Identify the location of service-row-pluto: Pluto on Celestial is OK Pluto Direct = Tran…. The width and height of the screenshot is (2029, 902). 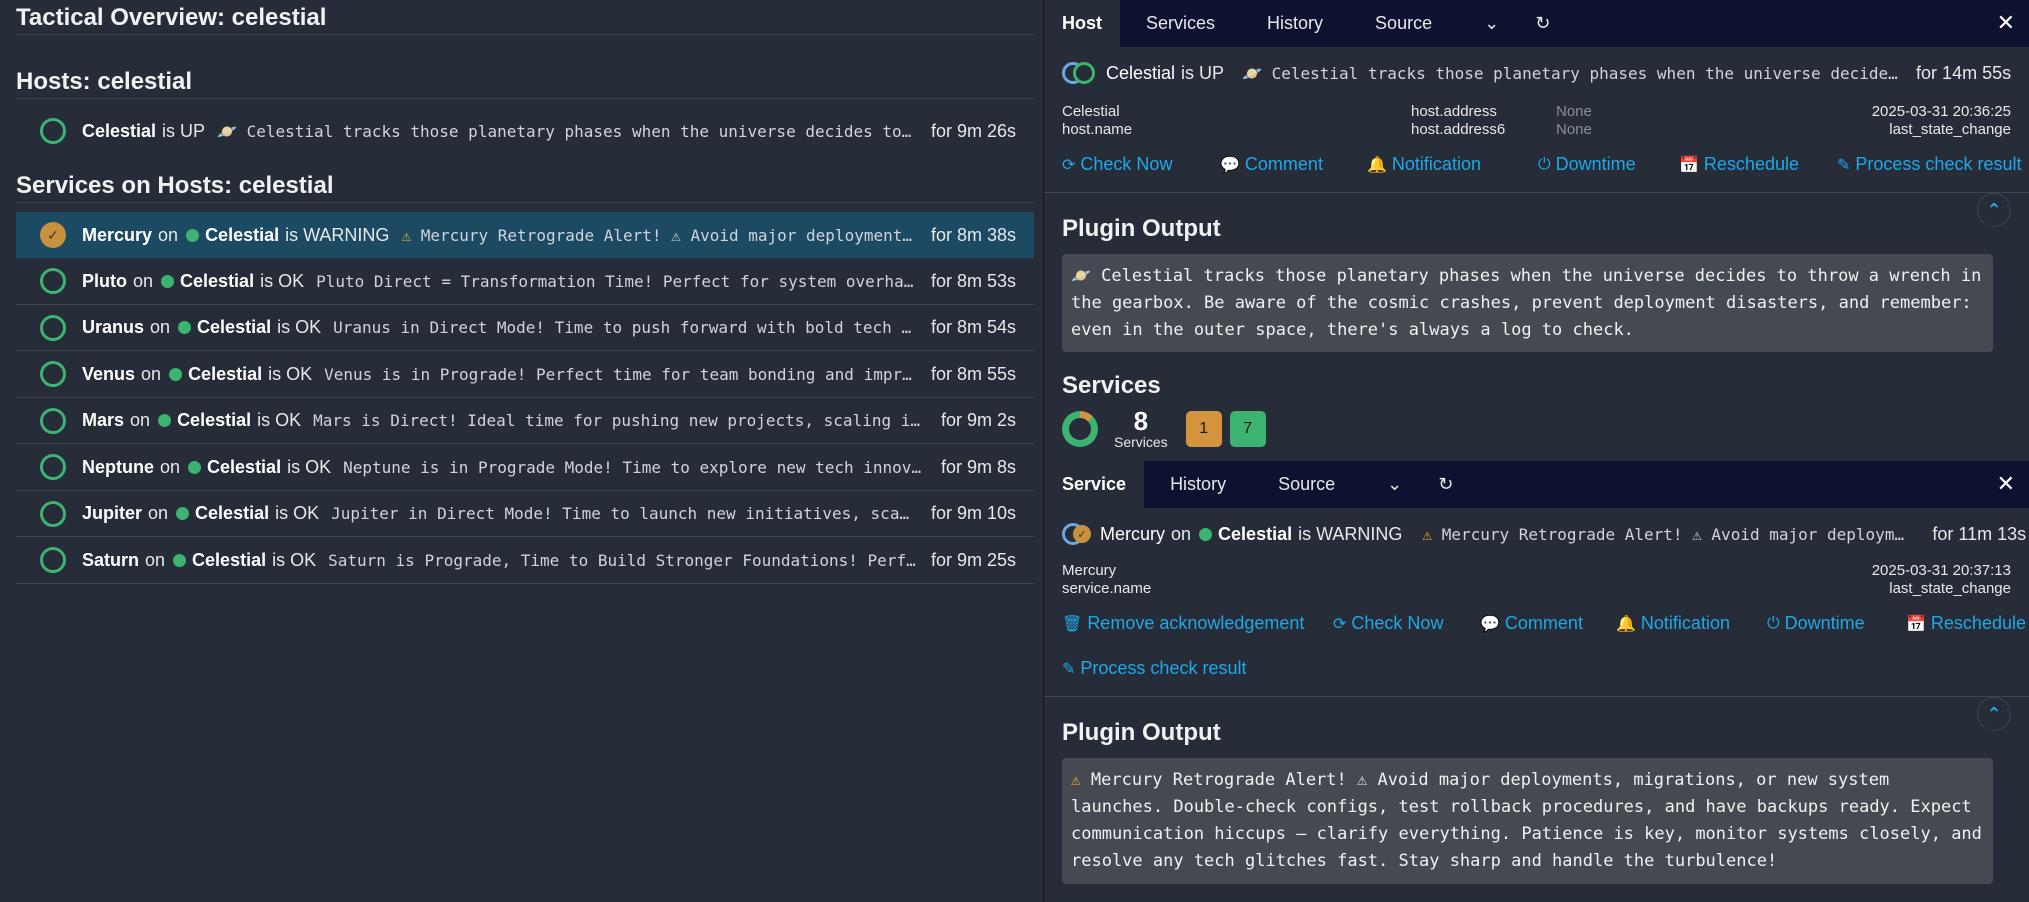
(525, 282).